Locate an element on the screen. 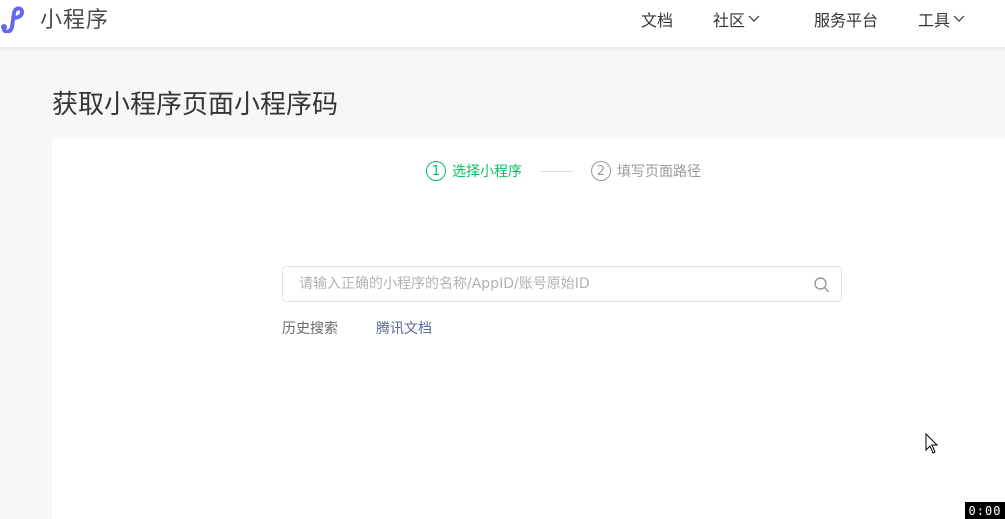 The image size is (1005, 519). nav-tools: 工具 is located at coordinates (941, 19).